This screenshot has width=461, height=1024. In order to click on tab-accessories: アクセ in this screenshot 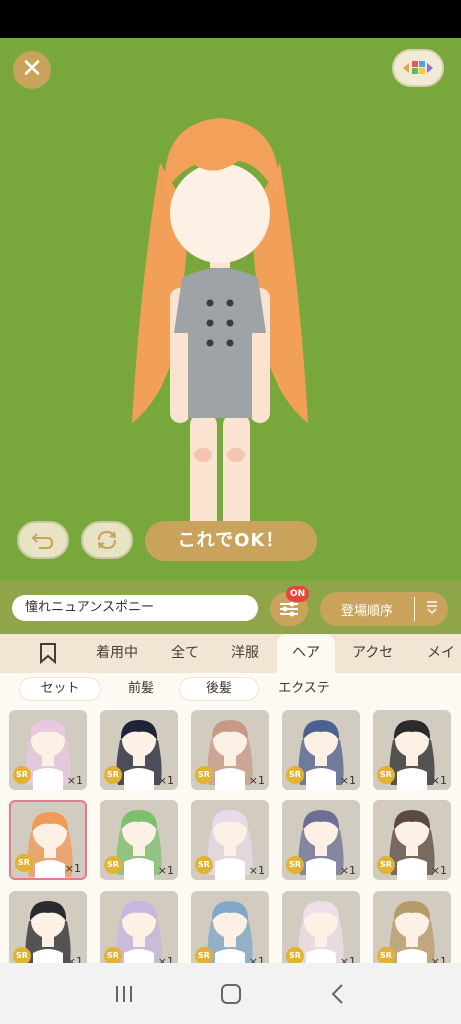, I will do `click(372, 653)`.